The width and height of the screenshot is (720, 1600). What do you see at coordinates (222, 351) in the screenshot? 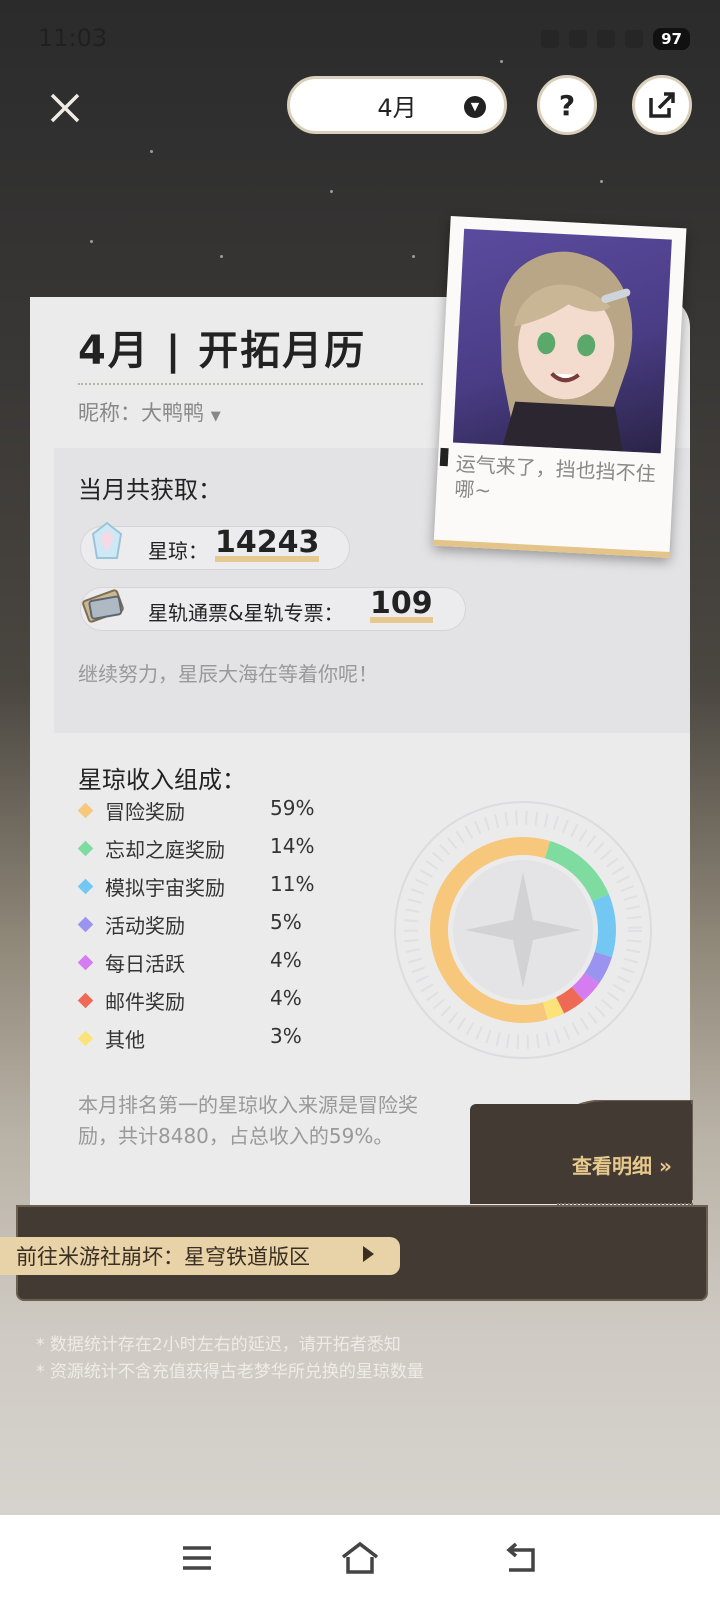
I see `page-title: 4月 | 开拓月历` at bounding box center [222, 351].